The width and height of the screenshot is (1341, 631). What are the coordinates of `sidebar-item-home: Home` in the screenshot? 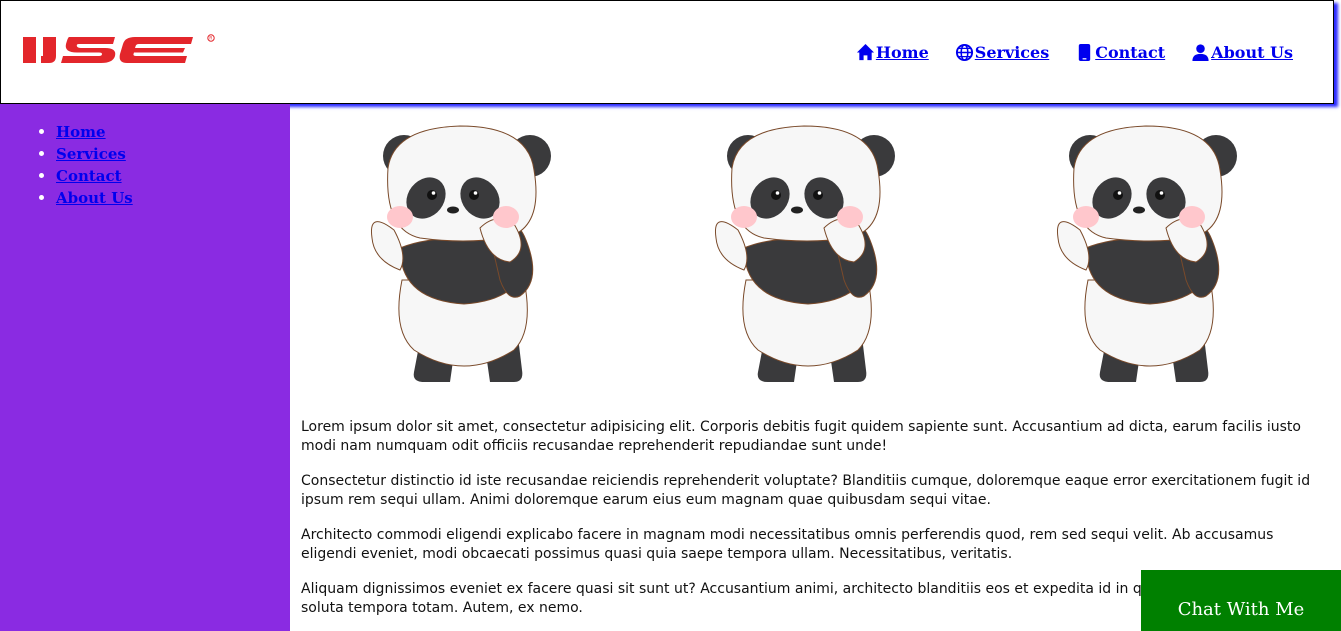 It's located at (173, 133).